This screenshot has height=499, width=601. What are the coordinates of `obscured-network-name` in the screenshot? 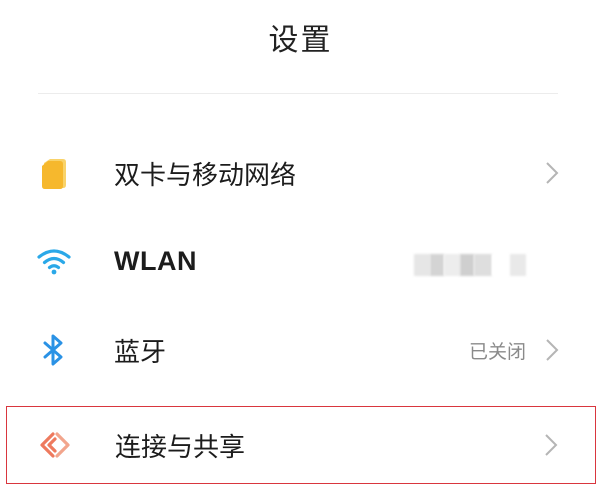 It's located at (470, 265).